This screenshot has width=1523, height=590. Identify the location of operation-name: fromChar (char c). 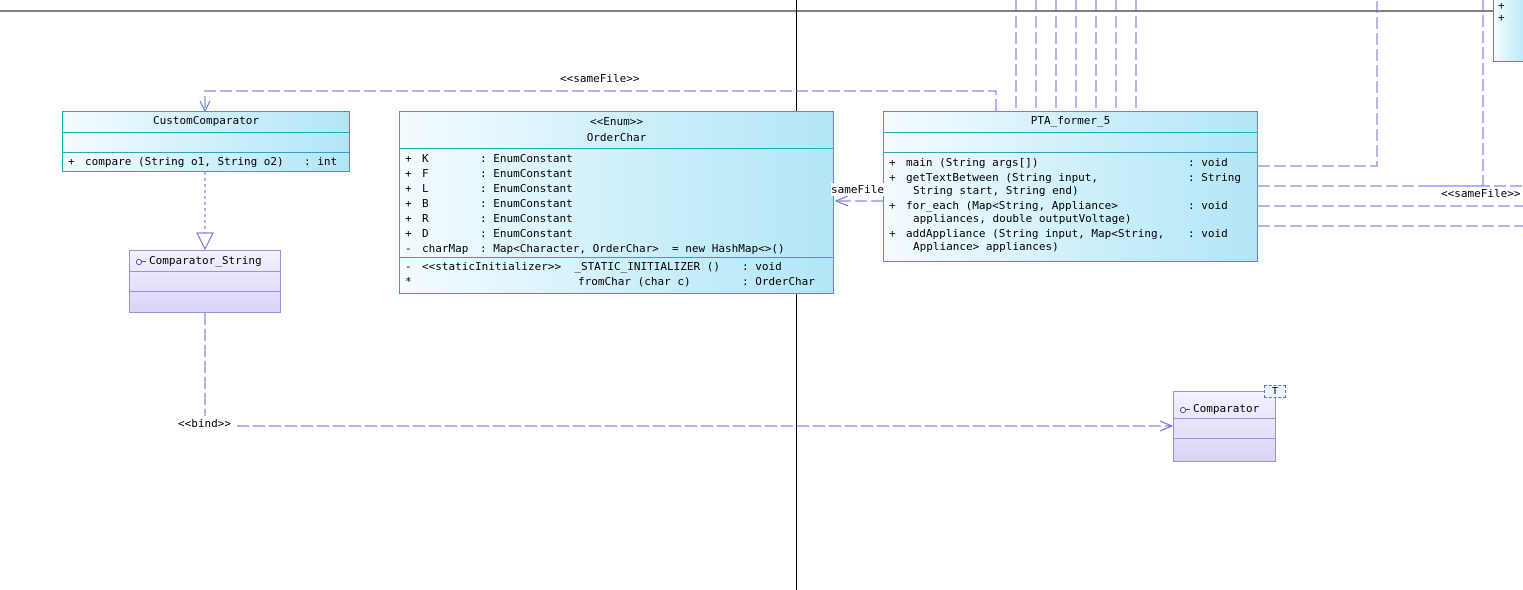
(634, 281).